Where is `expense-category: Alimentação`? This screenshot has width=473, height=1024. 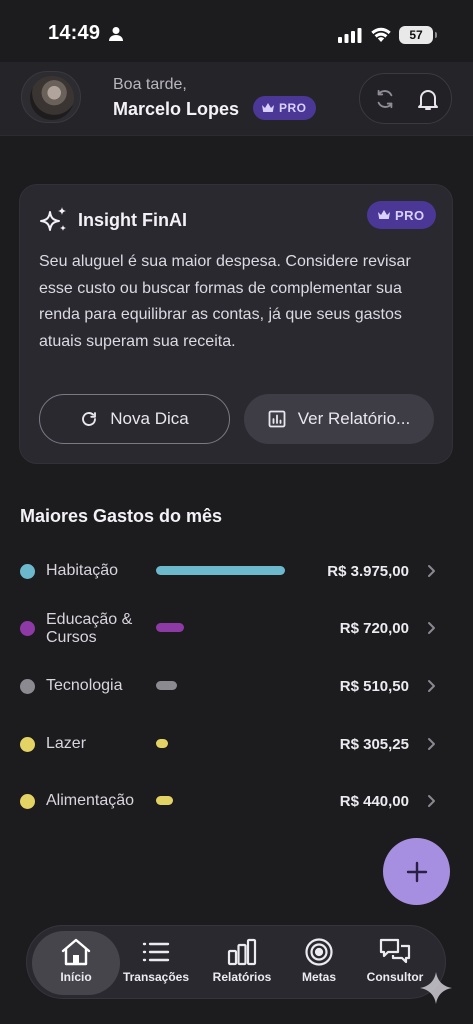
expense-category: Alimentação is located at coordinates (90, 800).